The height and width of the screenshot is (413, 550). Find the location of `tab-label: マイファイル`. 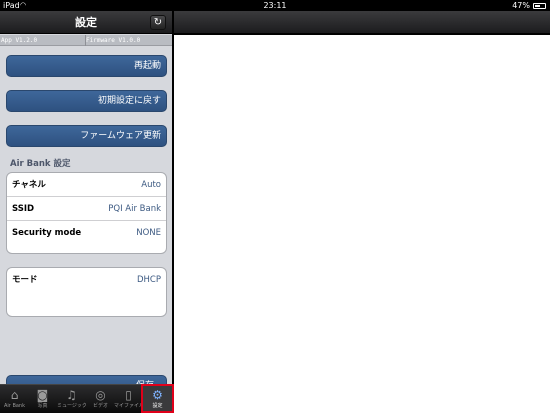

tab-label: マイファイル is located at coordinates (128, 406).